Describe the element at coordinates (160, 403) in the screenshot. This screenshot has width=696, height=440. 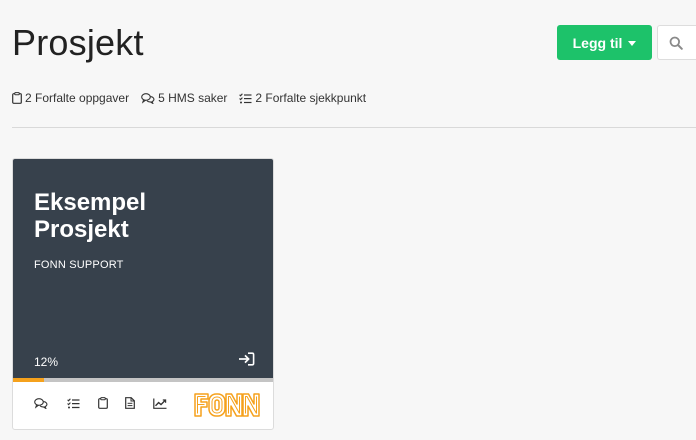
I see `trend-chart-icon` at that location.